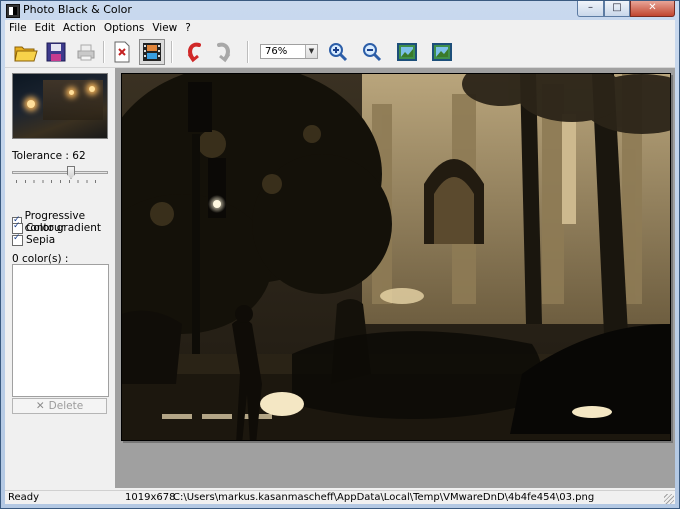  I want to click on image-thumbnail, so click(60, 106).